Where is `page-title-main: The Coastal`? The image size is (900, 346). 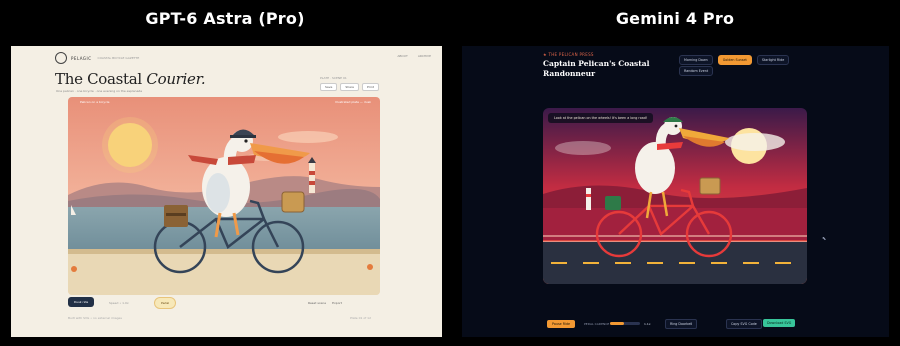
page-title-main: The Coastal is located at coordinates (101, 79).